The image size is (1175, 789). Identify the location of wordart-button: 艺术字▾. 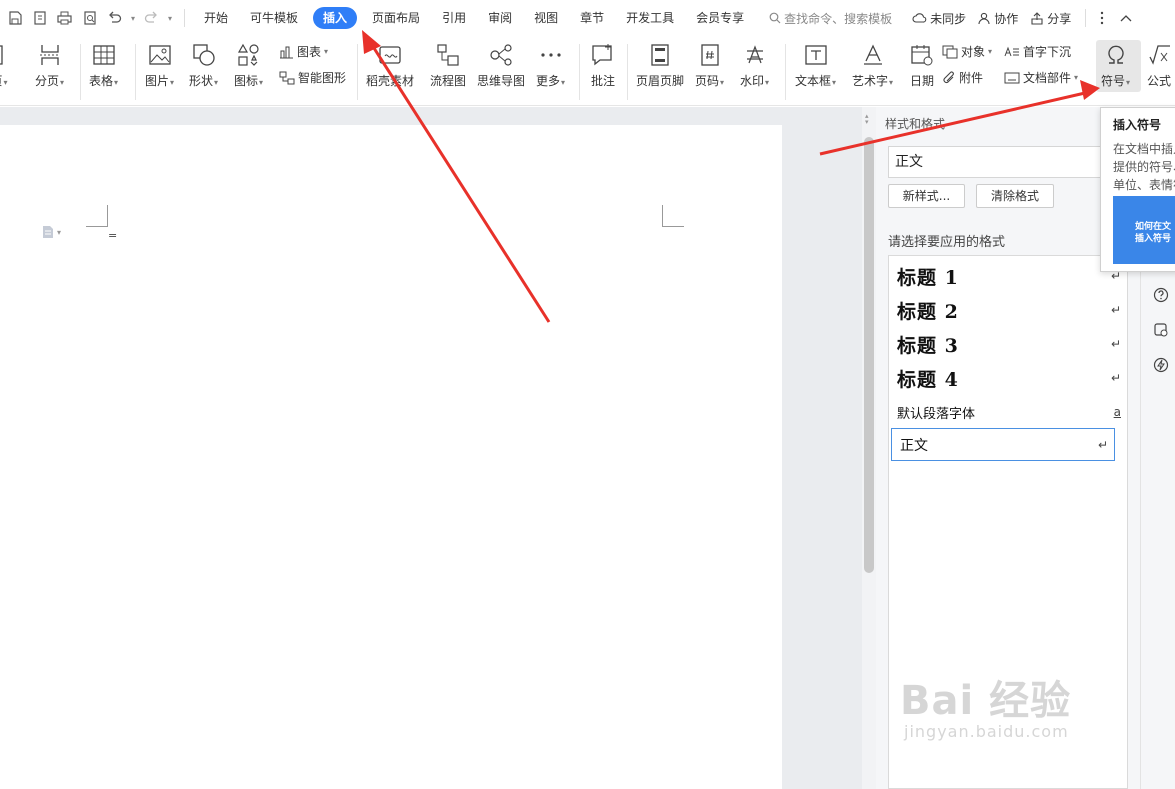
(872, 65).